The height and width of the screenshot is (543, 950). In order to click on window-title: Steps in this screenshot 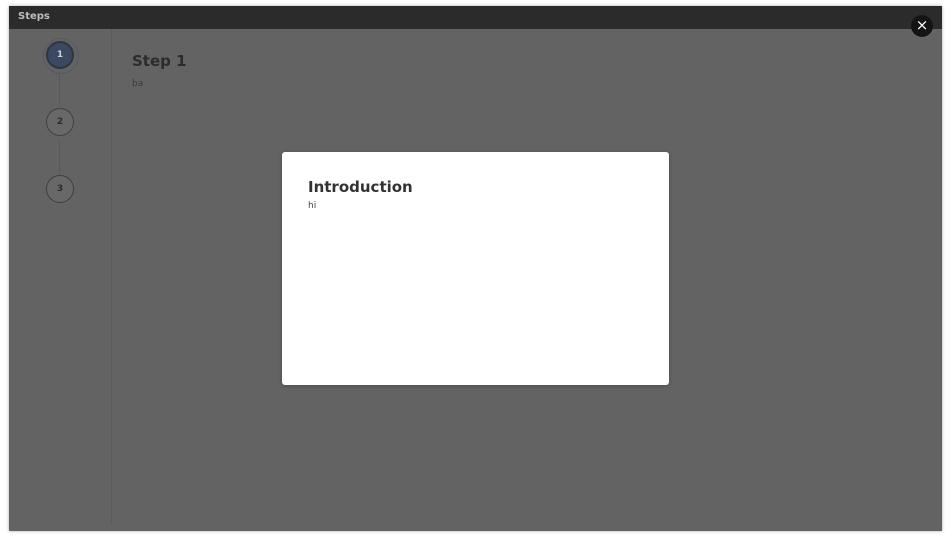, I will do `click(34, 16)`.